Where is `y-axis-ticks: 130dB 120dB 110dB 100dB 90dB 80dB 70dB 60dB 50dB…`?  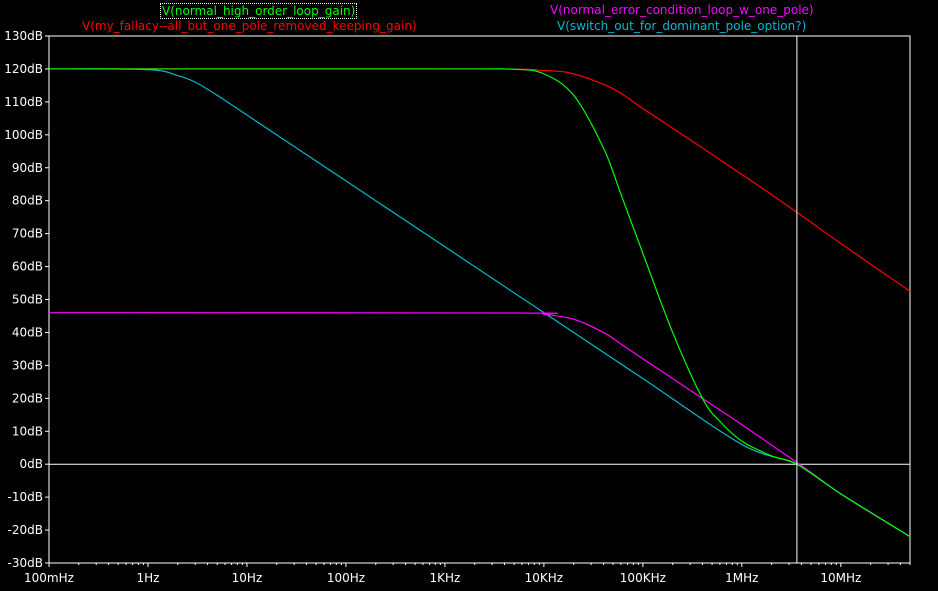
y-axis-ticks: 130dB 120dB 110dB 100dB 90dB 80dB 70dB 60dB 50dB… is located at coordinates (26, 299).